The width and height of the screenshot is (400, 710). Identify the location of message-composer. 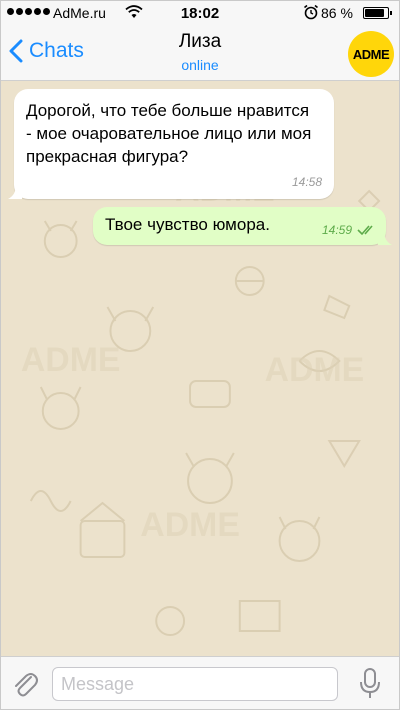
(200, 682).